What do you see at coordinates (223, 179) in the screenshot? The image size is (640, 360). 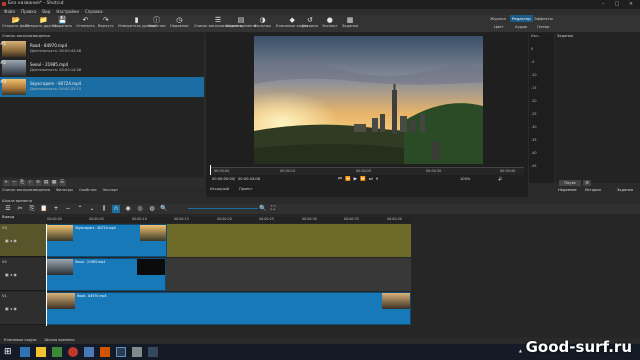 I see `current-timecode: 00:00:00:00` at bounding box center [223, 179].